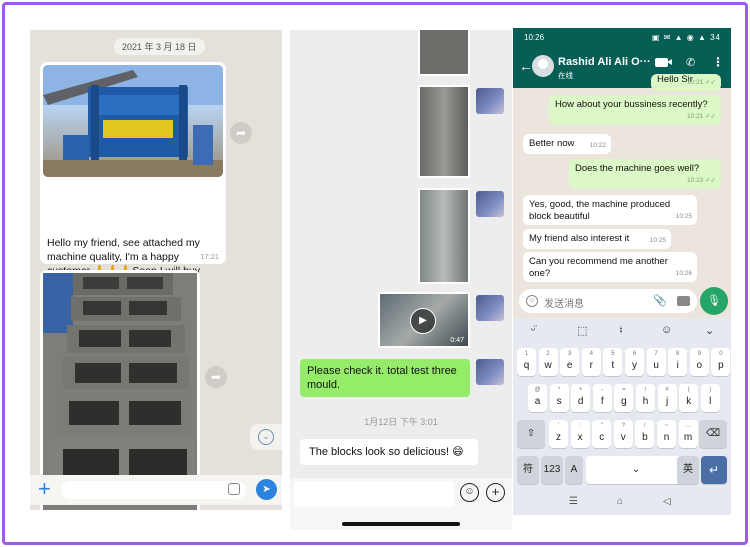 This screenshot has width=750, height=547. I want to click on key-c: " c, so click(602, 434).